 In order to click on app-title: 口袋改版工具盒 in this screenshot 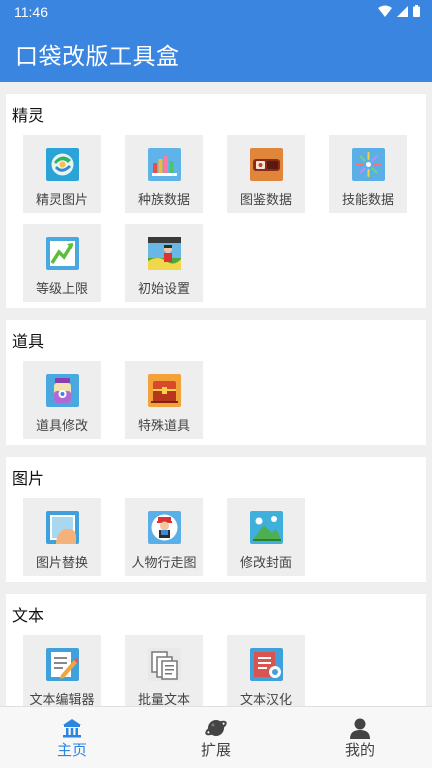, I will do `click(97, 57)`.